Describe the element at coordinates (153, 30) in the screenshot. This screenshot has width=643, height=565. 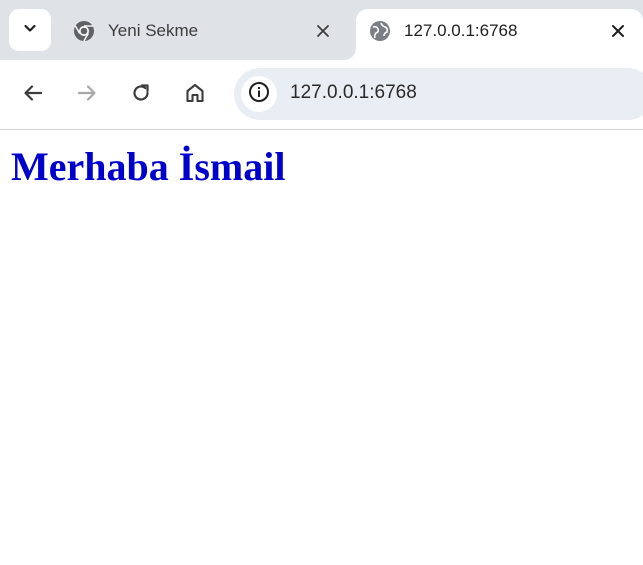
I see `tab-title: Yeni Sekme` at that location.